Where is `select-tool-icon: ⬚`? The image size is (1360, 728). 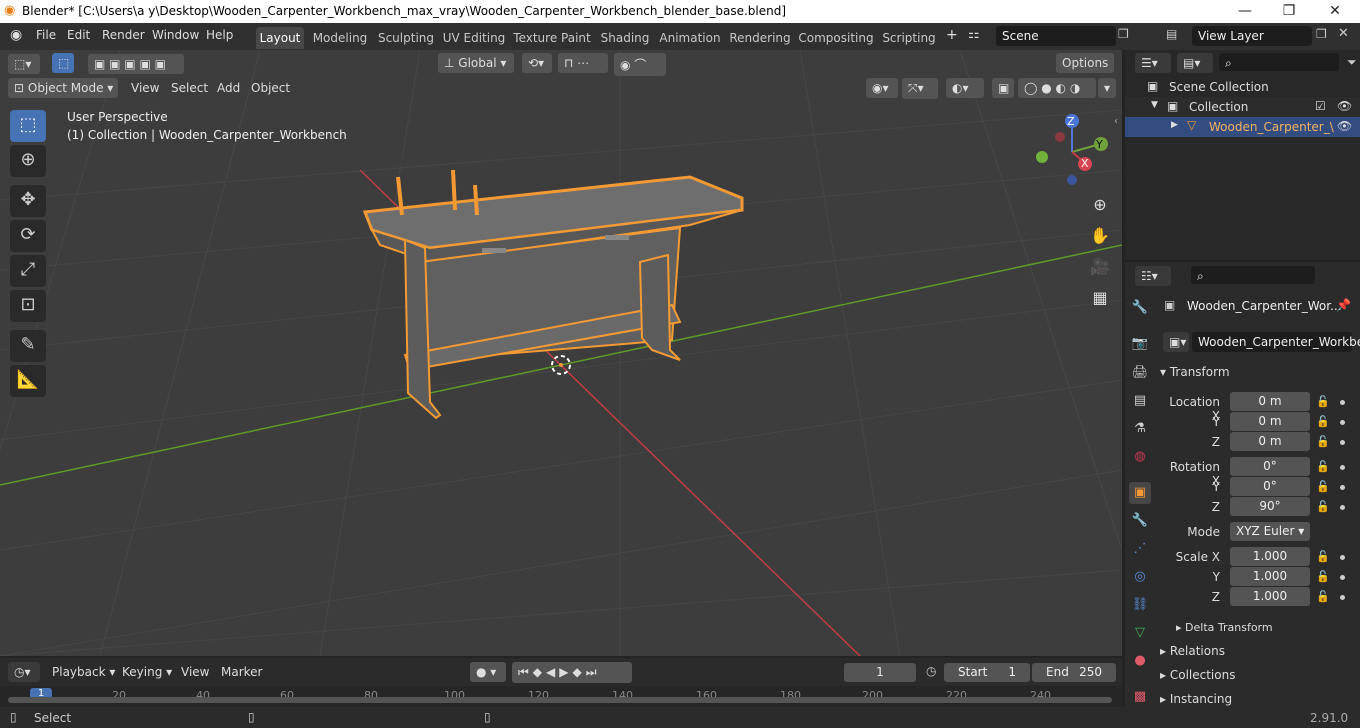
select-tool-icon: ⬚ is located at coordinates (63, 63).